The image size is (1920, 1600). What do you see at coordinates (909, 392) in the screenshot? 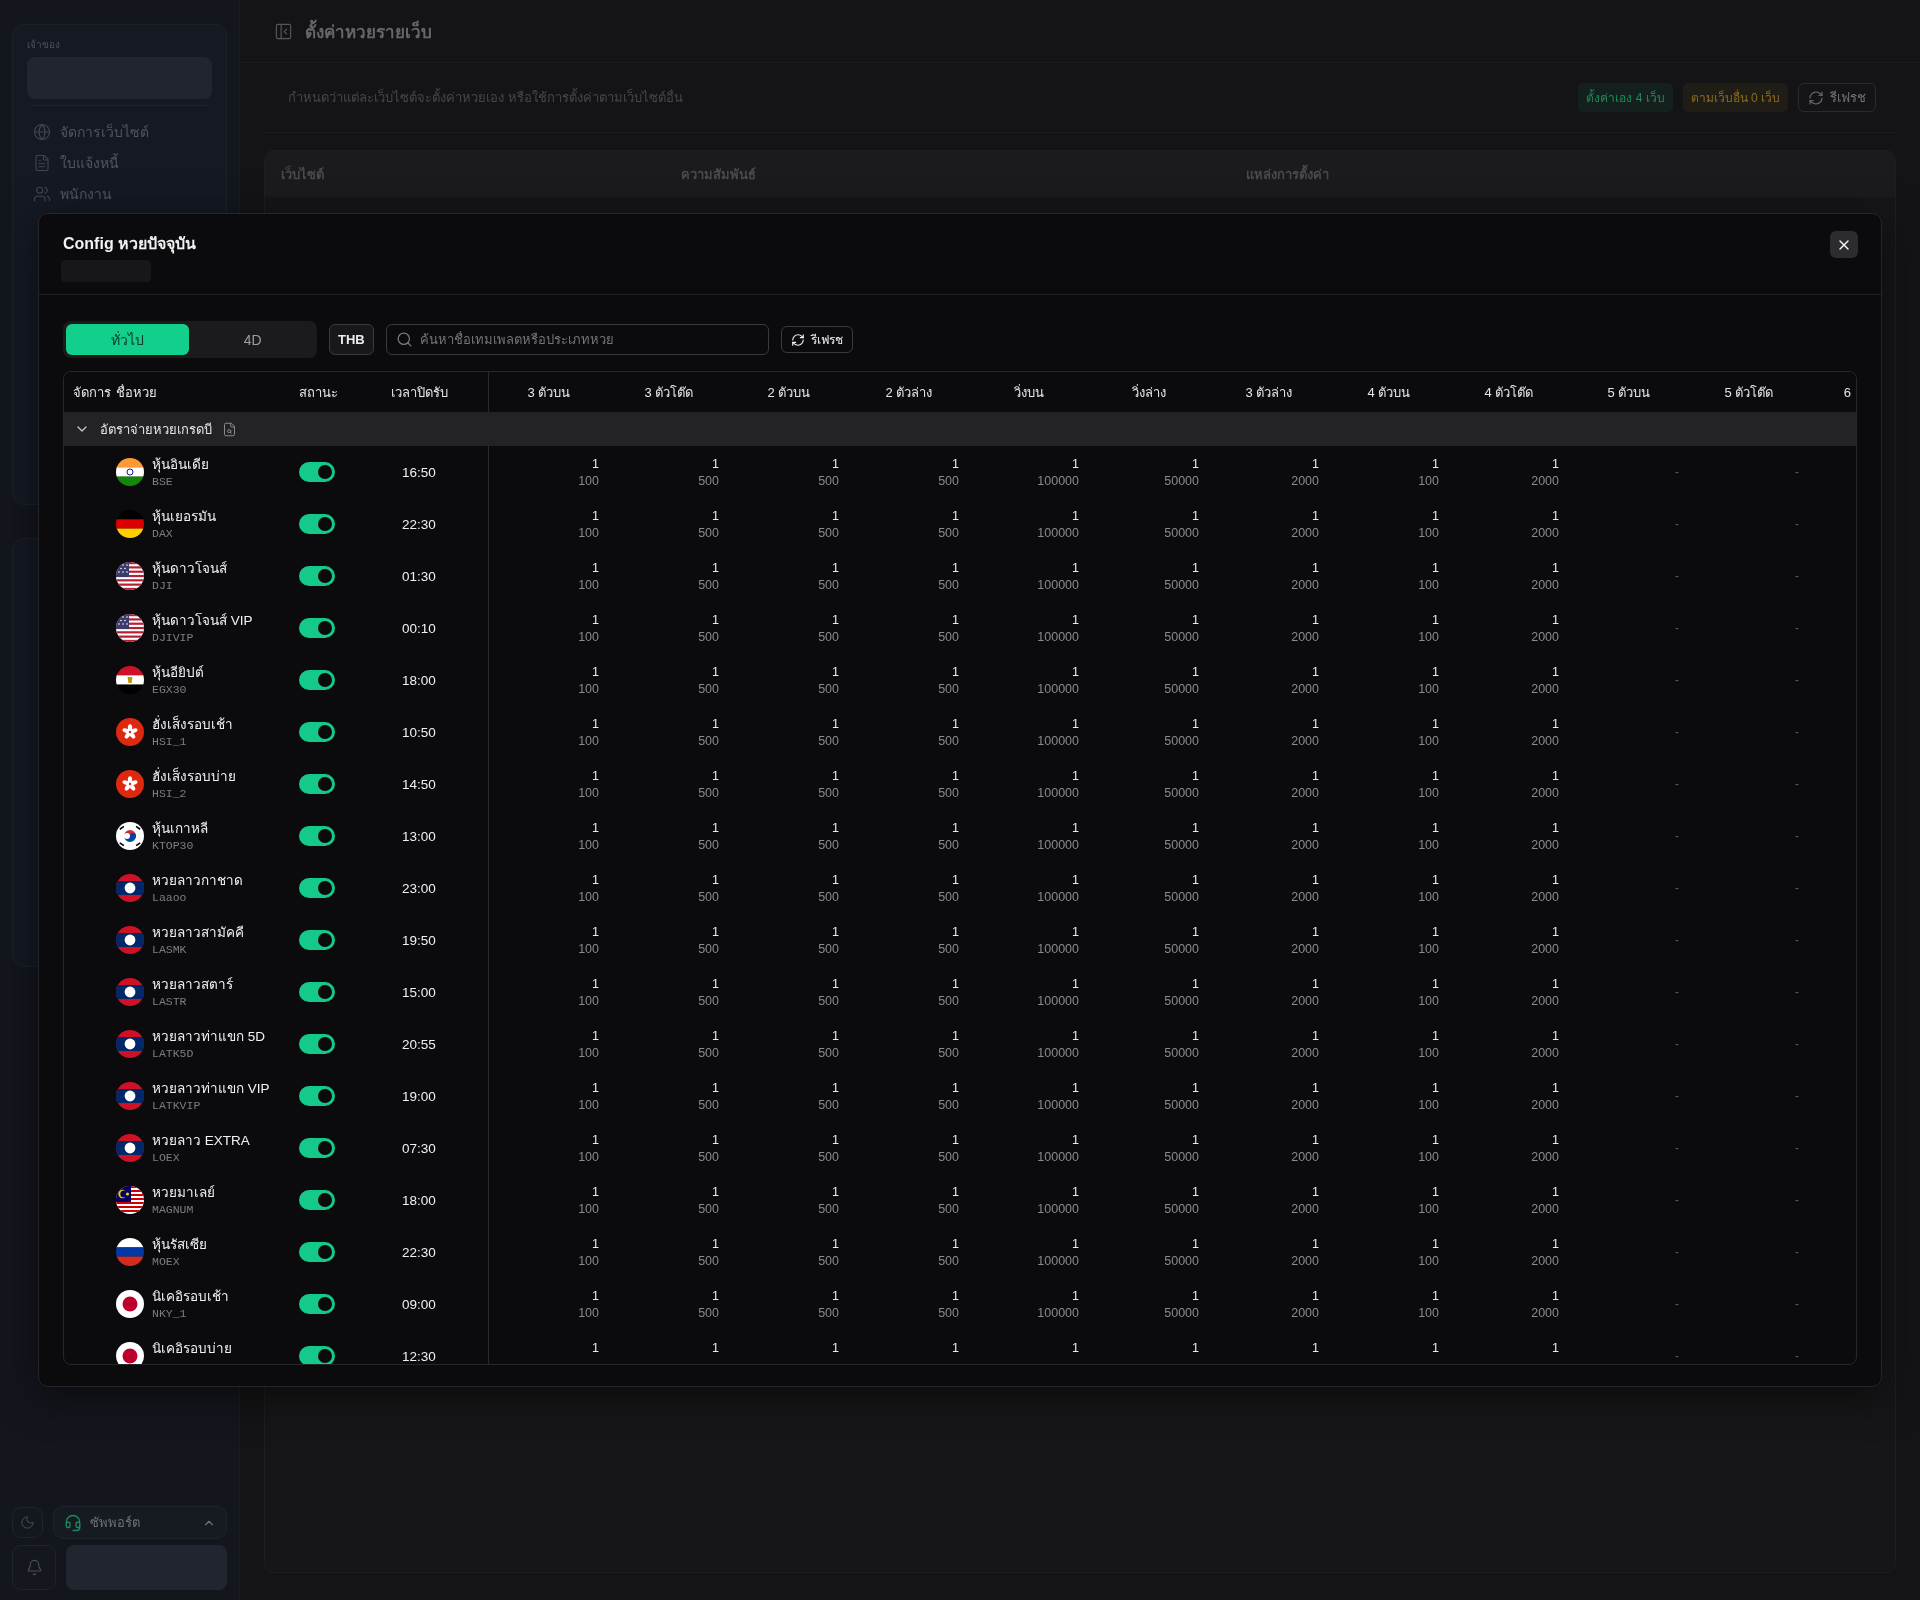
I see `column-header: 2 ตัวล่าง` at bounding box center [909, 392].